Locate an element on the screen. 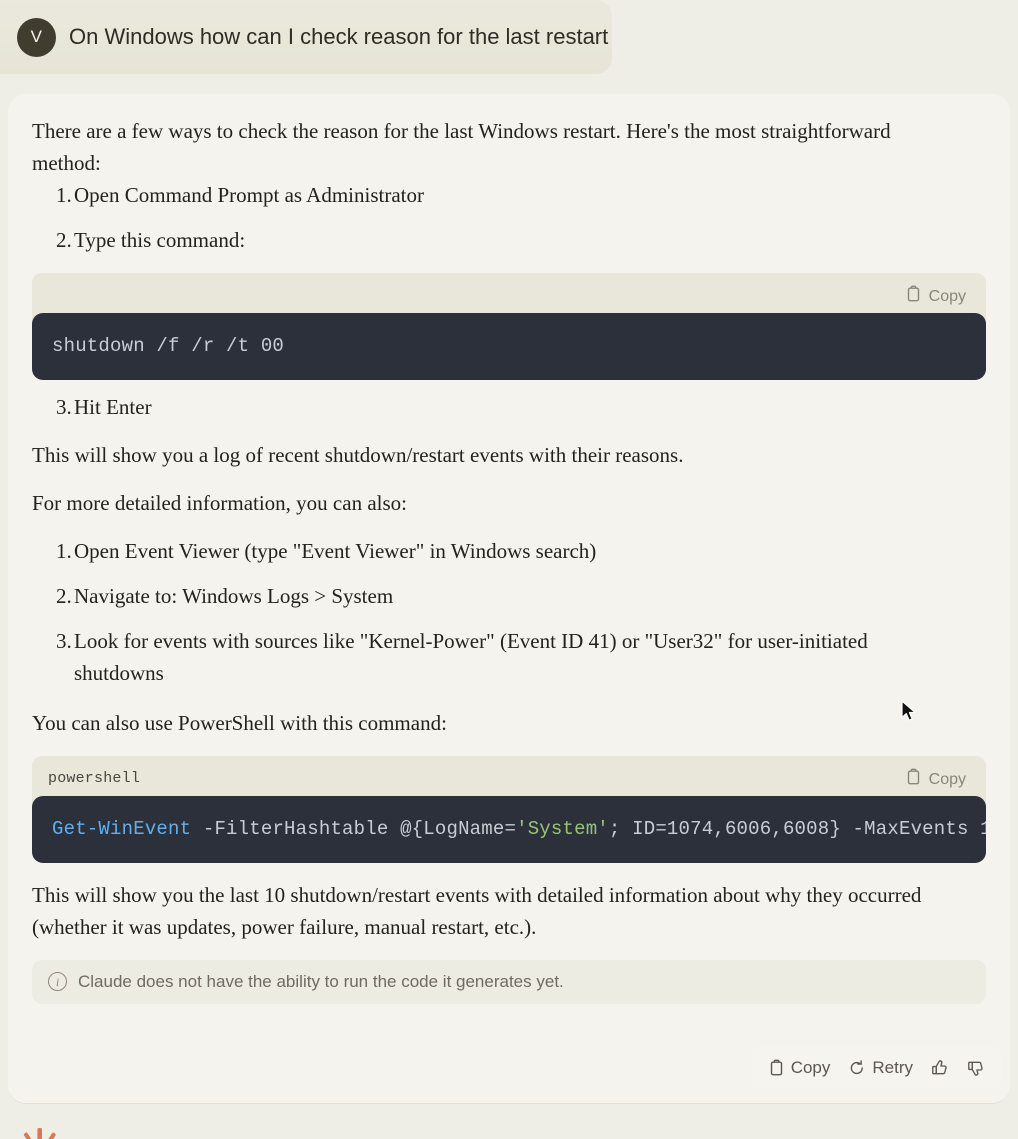 This screenshot has height=1139, width=1018. thumbs-up-button is located at coordinates (940, 1068).